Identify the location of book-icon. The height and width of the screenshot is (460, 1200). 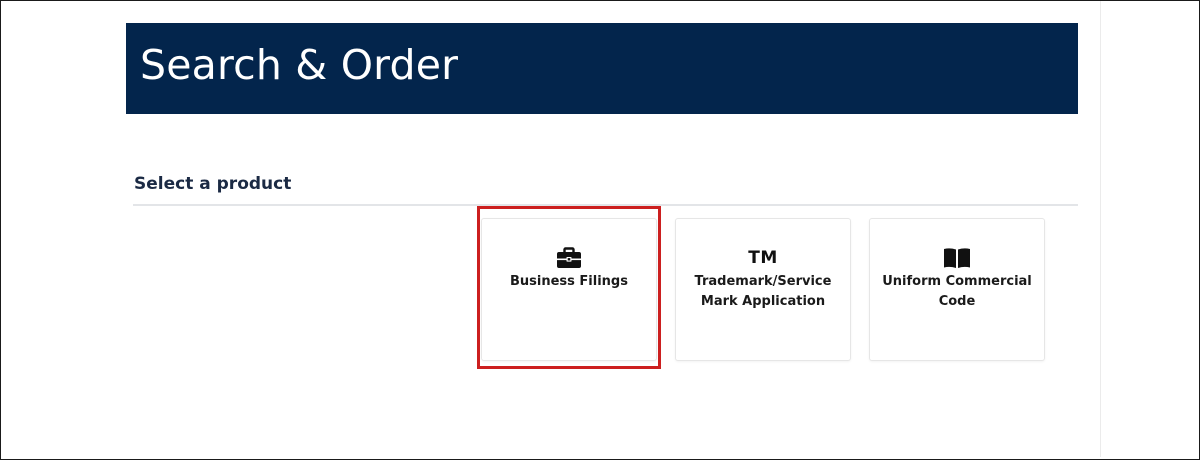
(957, 258).